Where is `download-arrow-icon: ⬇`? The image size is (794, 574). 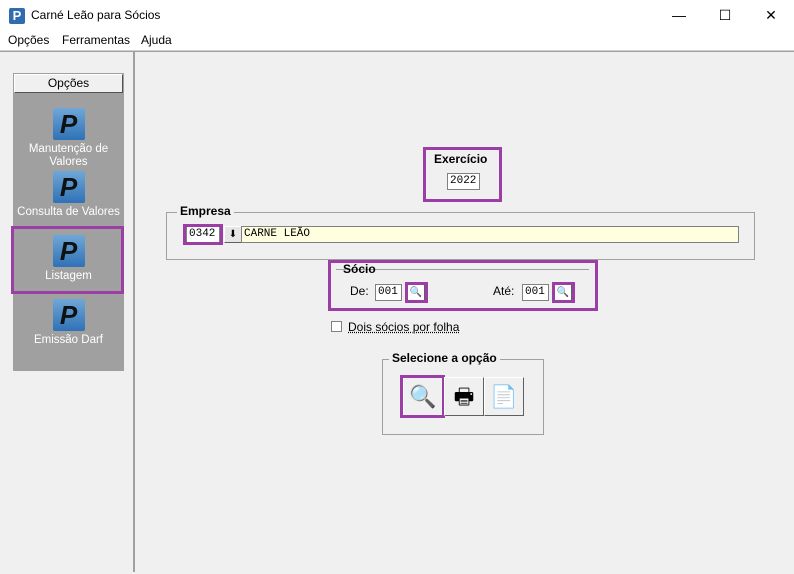 download-arrow-icon: ⬇ is located at coordinates (233, 234).